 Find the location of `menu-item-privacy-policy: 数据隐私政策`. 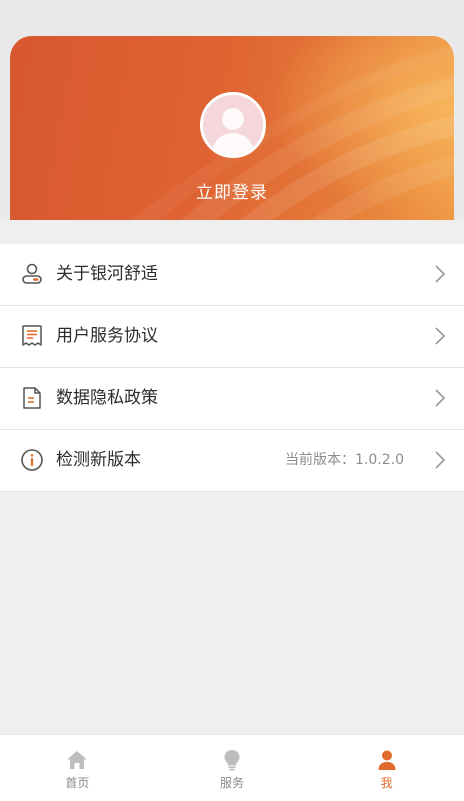

menu-item-privacy-policy: 数据隐私政策 is located at coordinates (232, 399).